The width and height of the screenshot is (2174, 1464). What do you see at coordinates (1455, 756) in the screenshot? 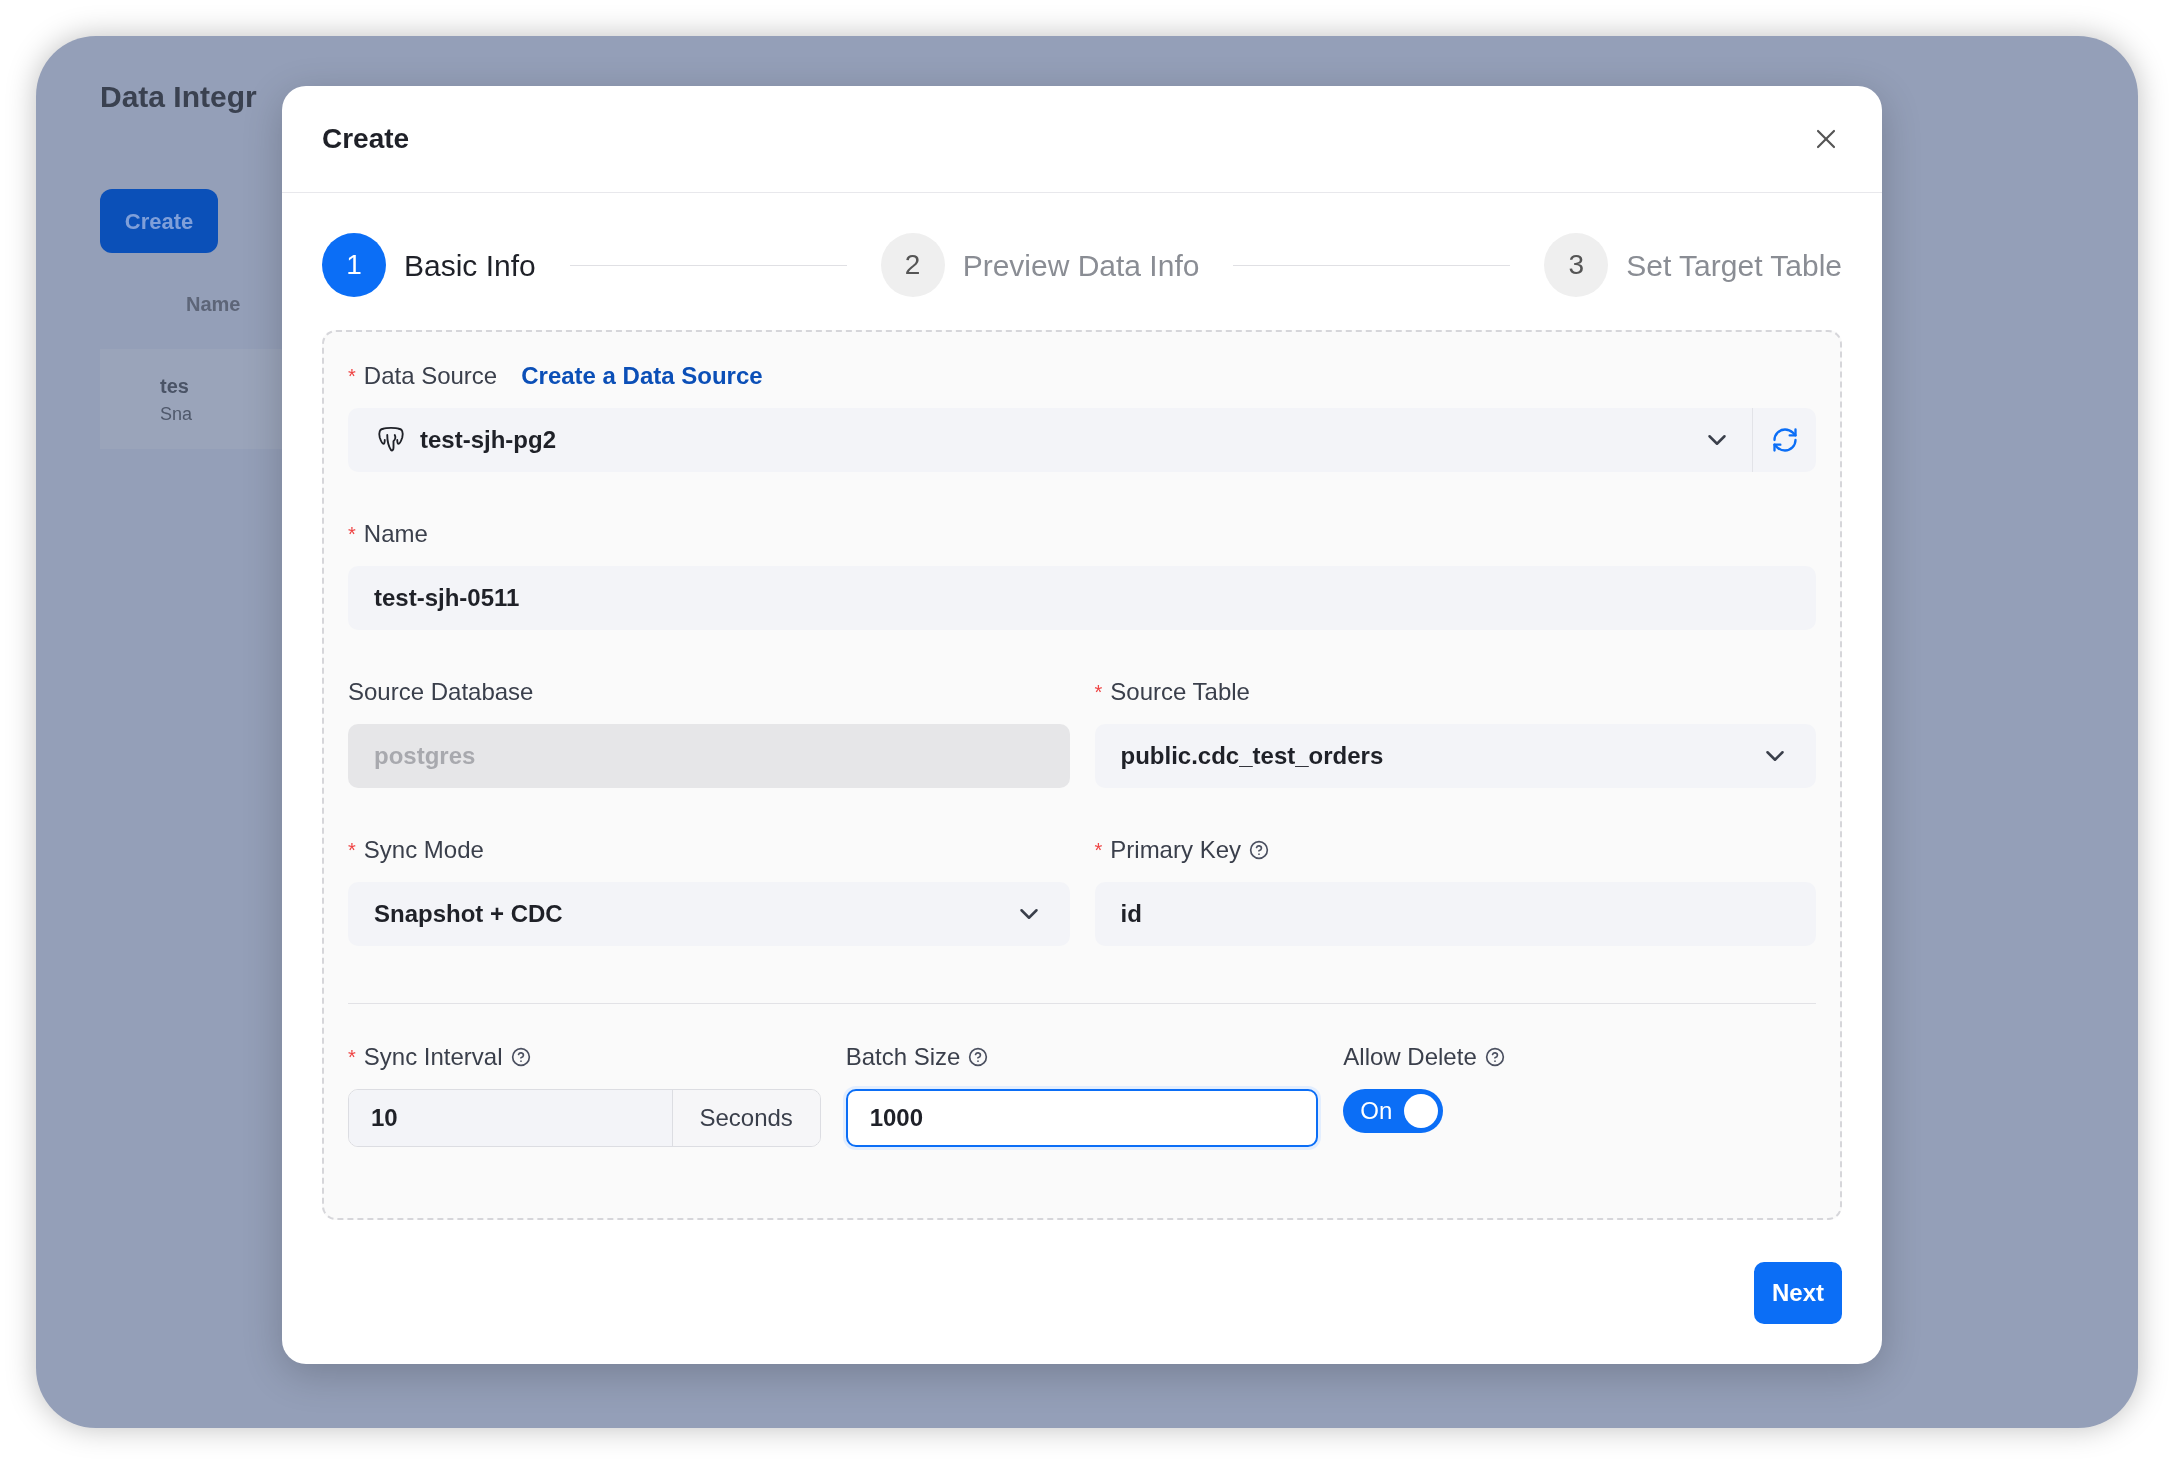
I see `source-table-select: public.cdc_test_orders` at bounding box center [1455, 756].